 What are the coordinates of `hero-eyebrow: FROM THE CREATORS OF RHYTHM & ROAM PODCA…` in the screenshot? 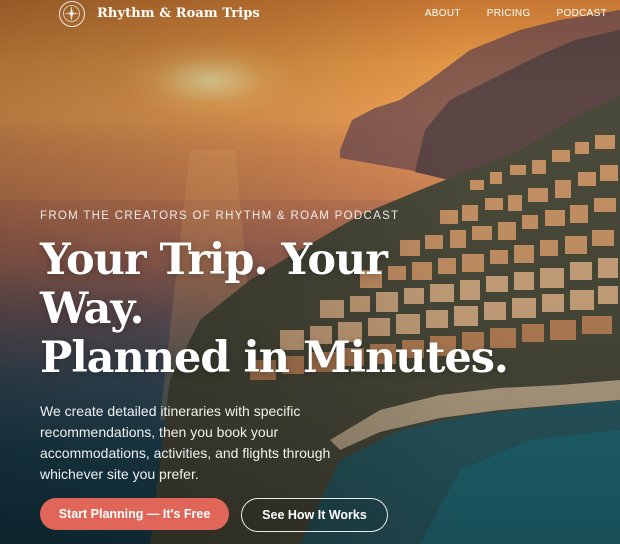 It's located at (220, 216).